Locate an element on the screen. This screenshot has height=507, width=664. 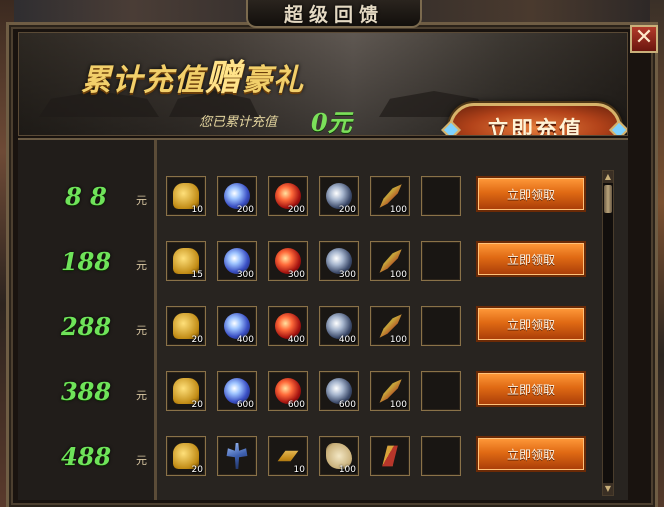
window-title: 超级回馈 is located at coordinates (333, 14).